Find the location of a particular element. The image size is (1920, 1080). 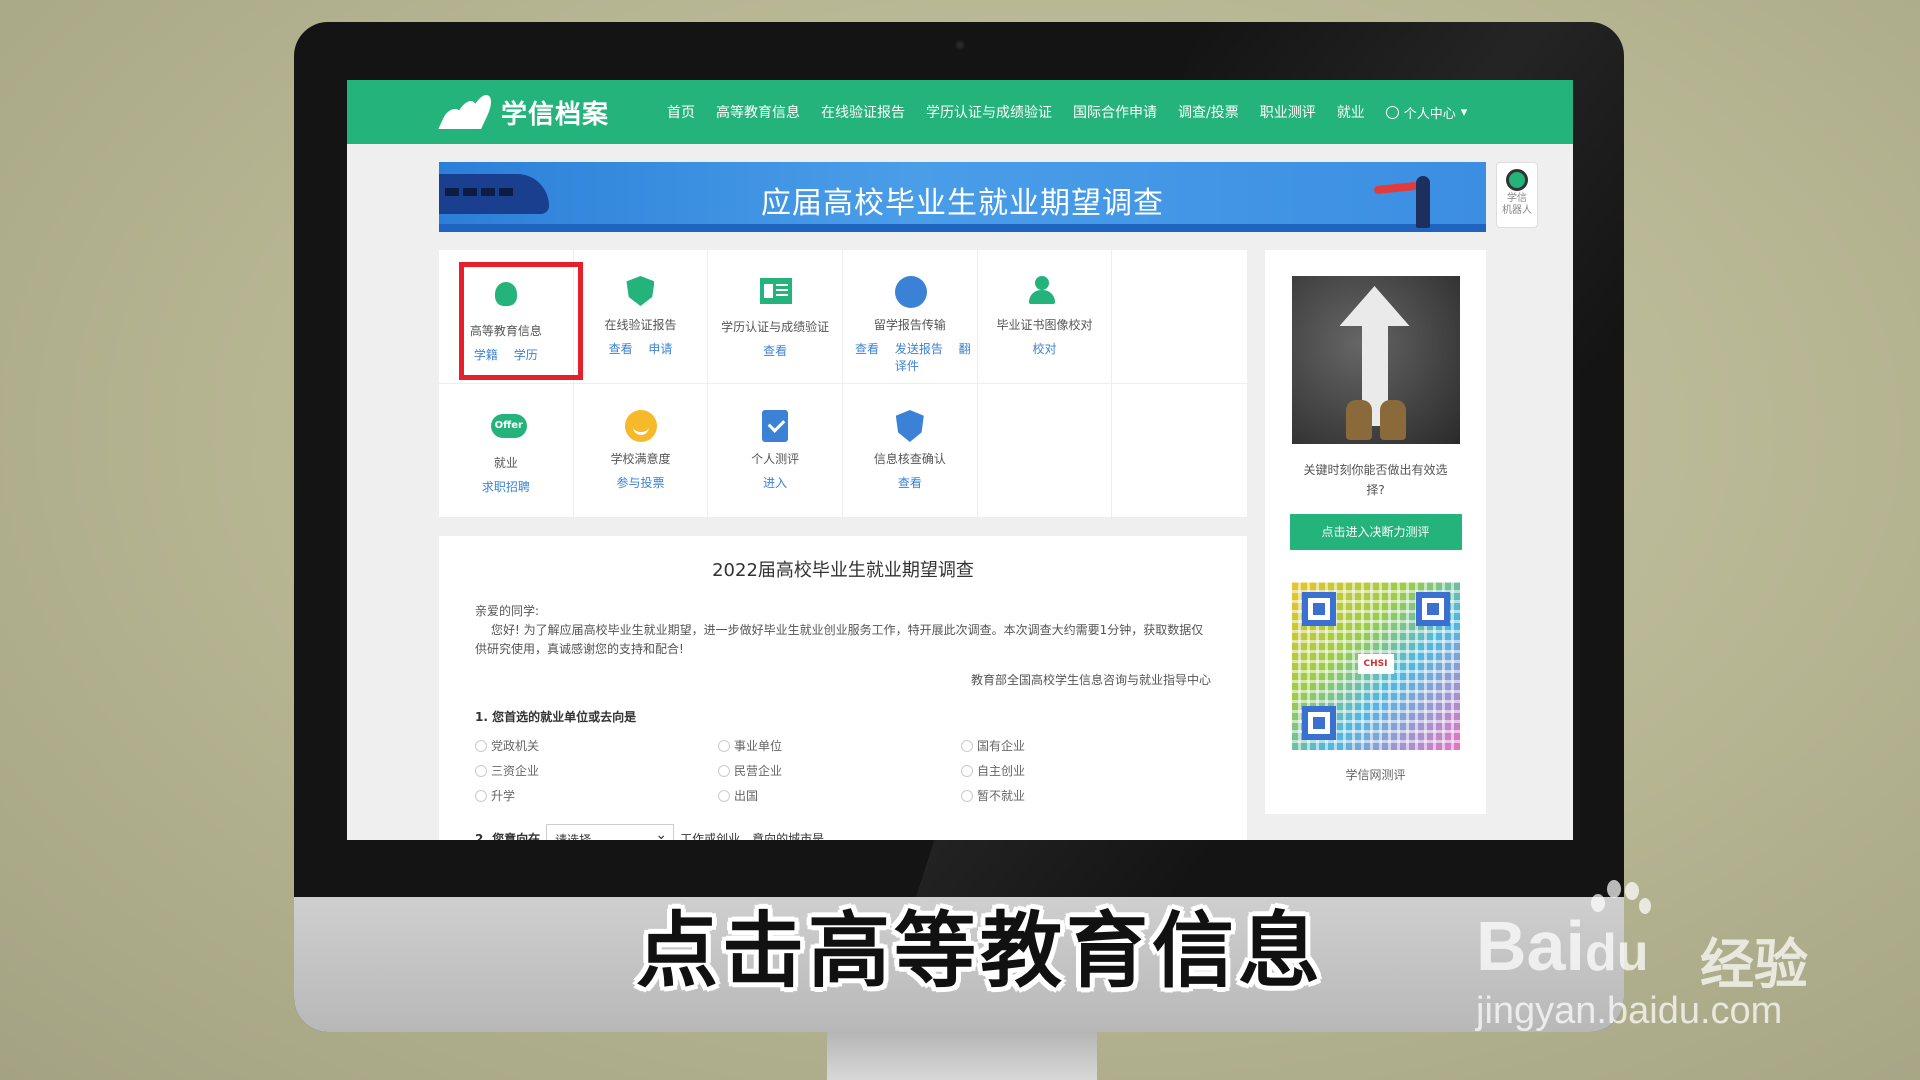

survey-greeting: 亲爱的同学: is located at coordinates (507, 611).